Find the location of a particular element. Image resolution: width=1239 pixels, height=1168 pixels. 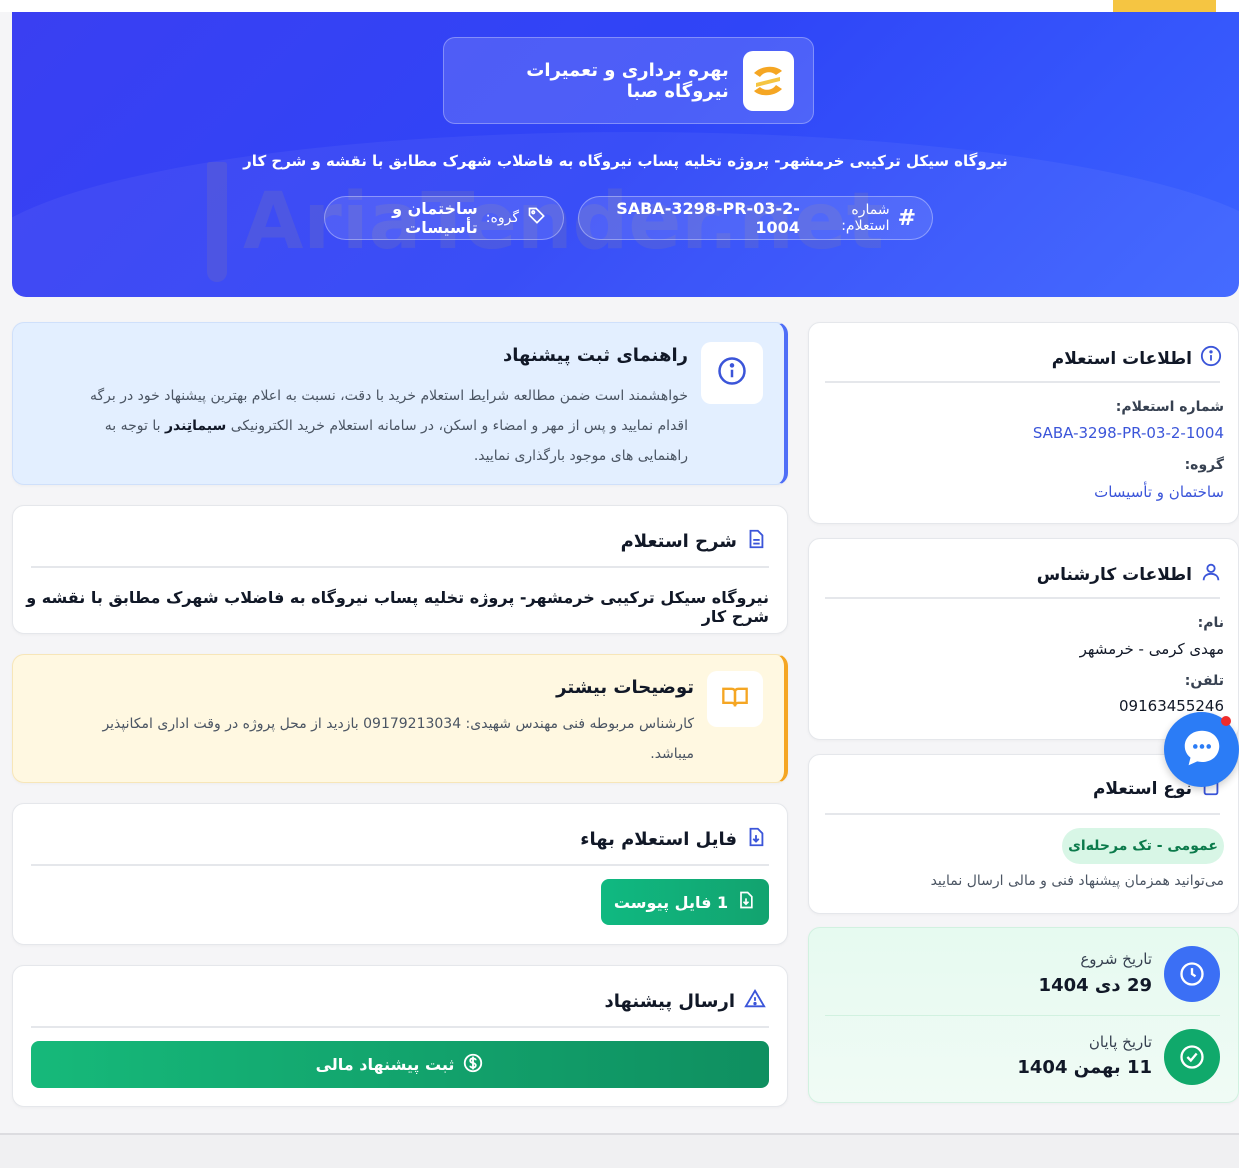

start-date-value: 29 دی 1404 is located at coordinates (1095, 985).